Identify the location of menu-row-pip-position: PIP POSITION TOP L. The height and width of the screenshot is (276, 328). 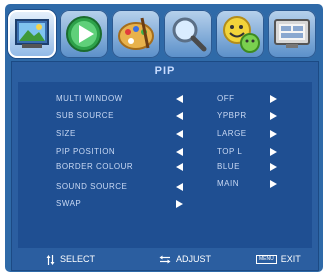
(165, 152).